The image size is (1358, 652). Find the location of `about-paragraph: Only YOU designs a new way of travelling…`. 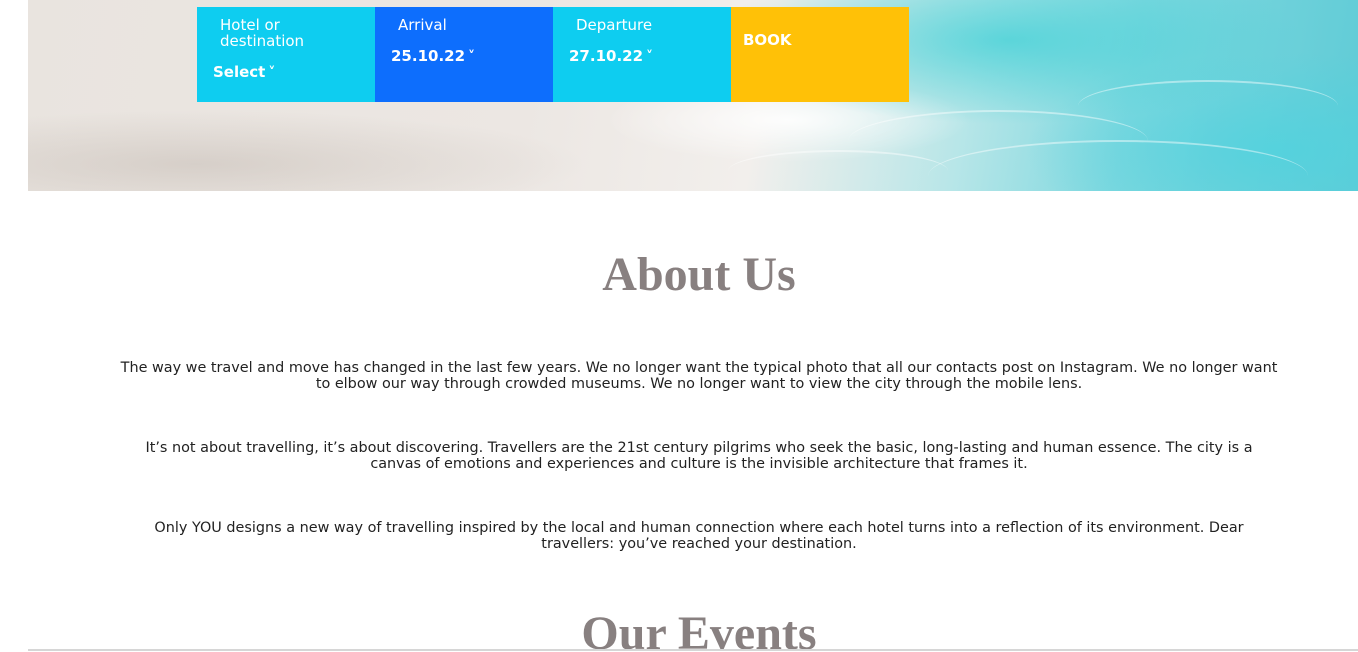

about-paragraph: Only YOU designs a new way of travelling… is located at coordinates (699, 536).